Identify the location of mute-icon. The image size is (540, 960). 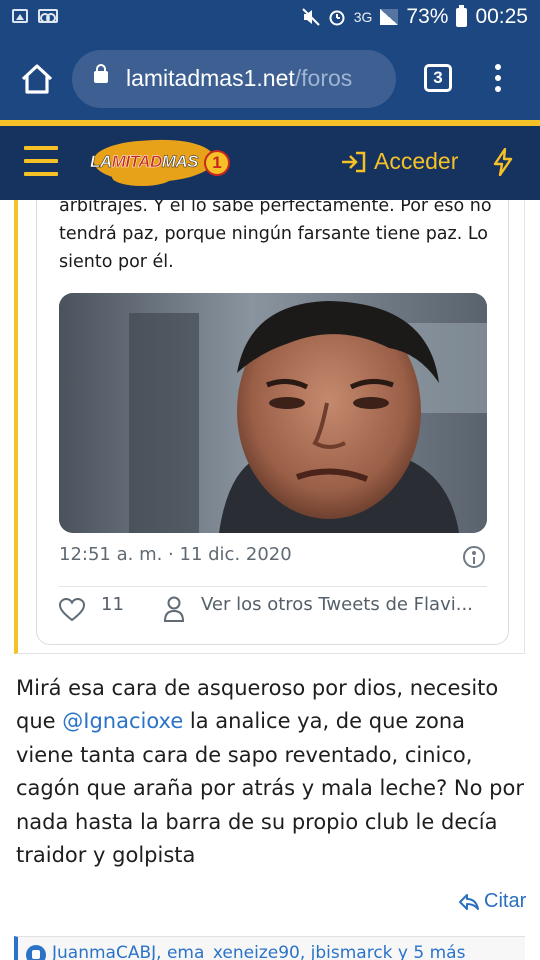
(311, 17).